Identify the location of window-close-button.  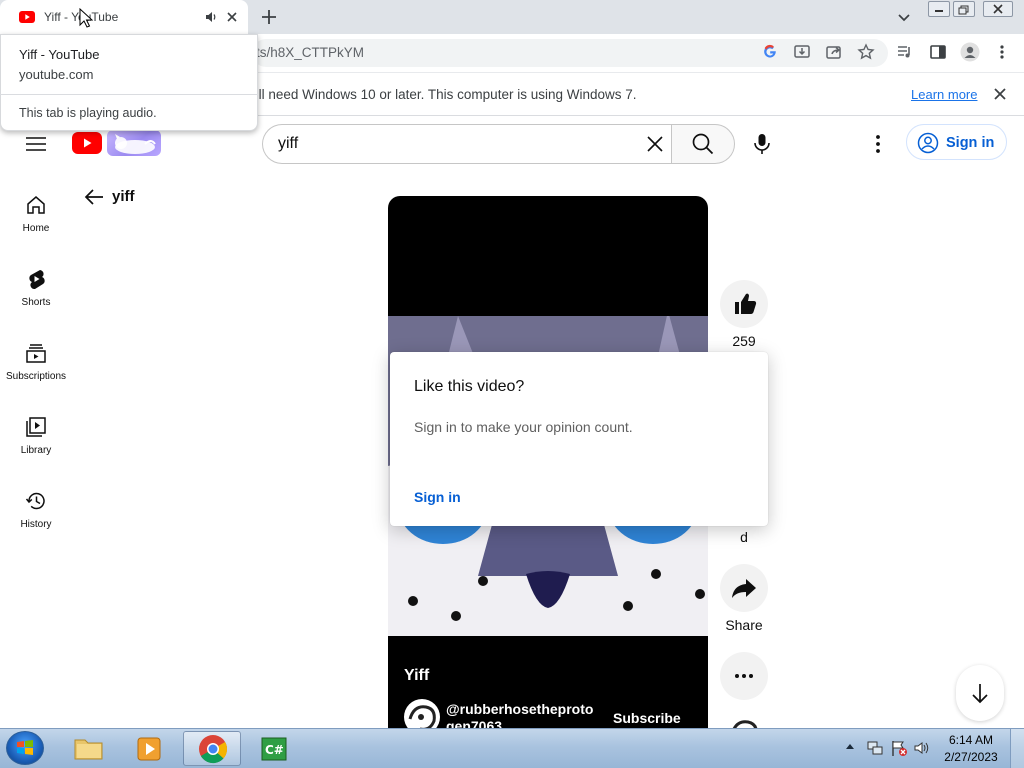
(998, 9).